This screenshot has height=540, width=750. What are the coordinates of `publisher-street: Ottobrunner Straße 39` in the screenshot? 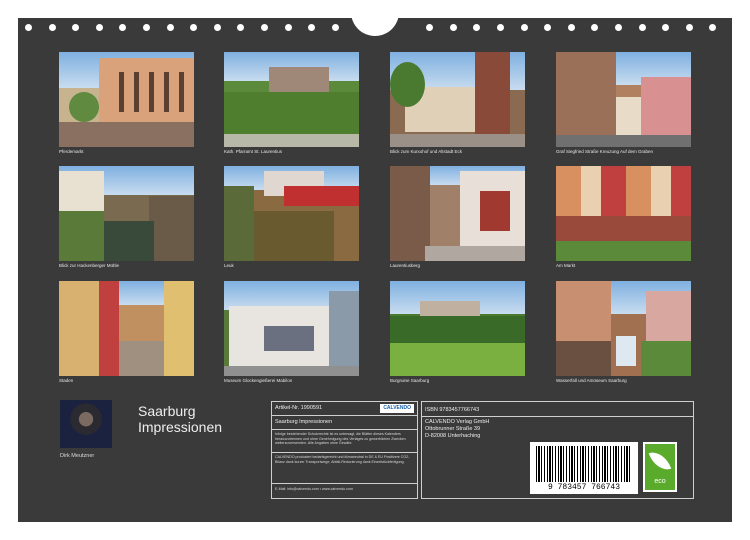 It's located at (453, 429).